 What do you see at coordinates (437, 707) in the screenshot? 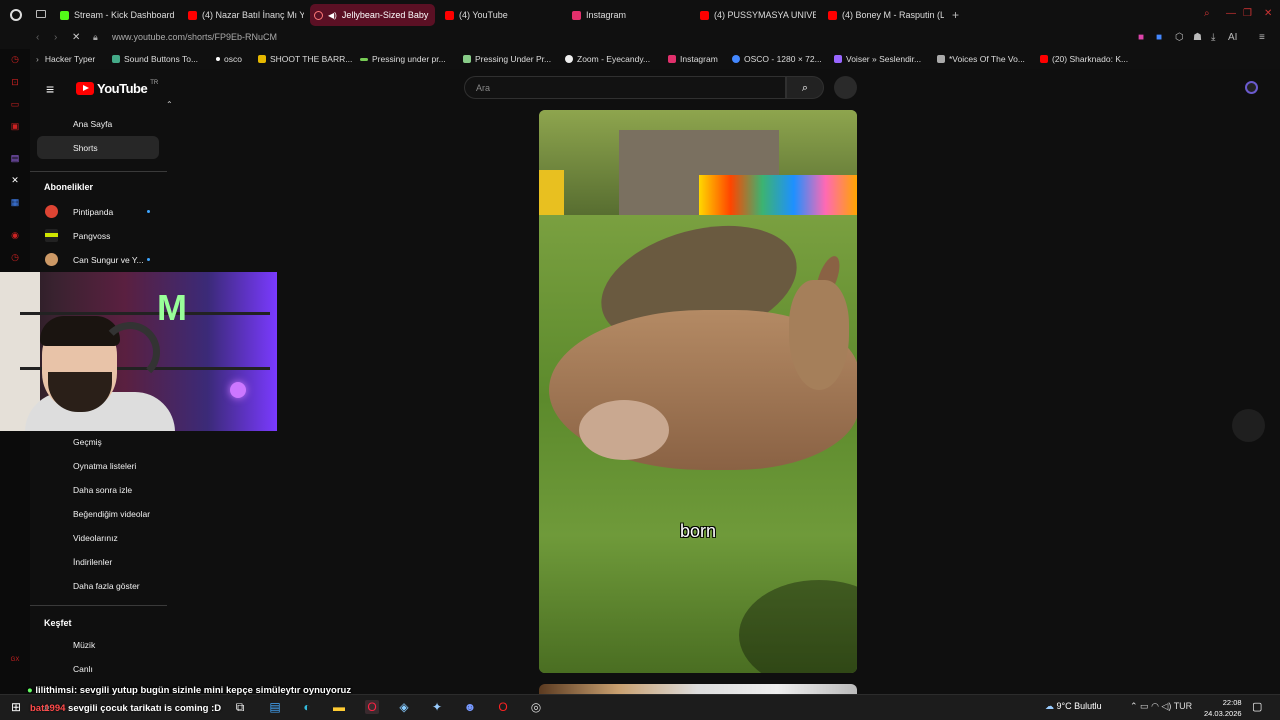
I see `app-icon: ✦` at bounding box center [437, 707].